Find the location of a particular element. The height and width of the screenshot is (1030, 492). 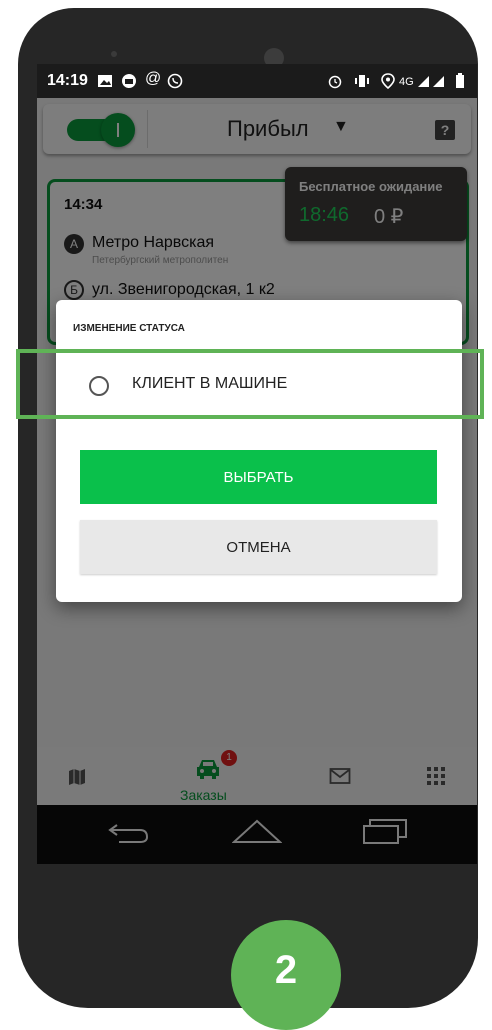

step-number-badge: 2 is located at coordinates (286, 975).